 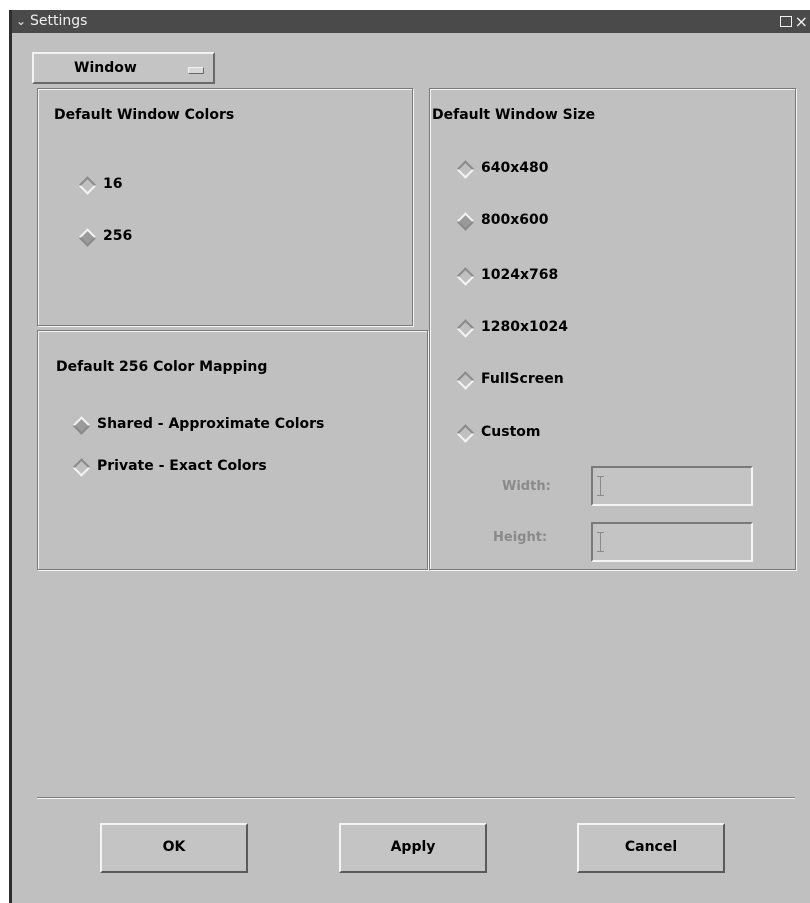 What do you see at coordinates (786, 21) in the screenshot?
I see `maximize-icon` at bounding box center [786, 21].